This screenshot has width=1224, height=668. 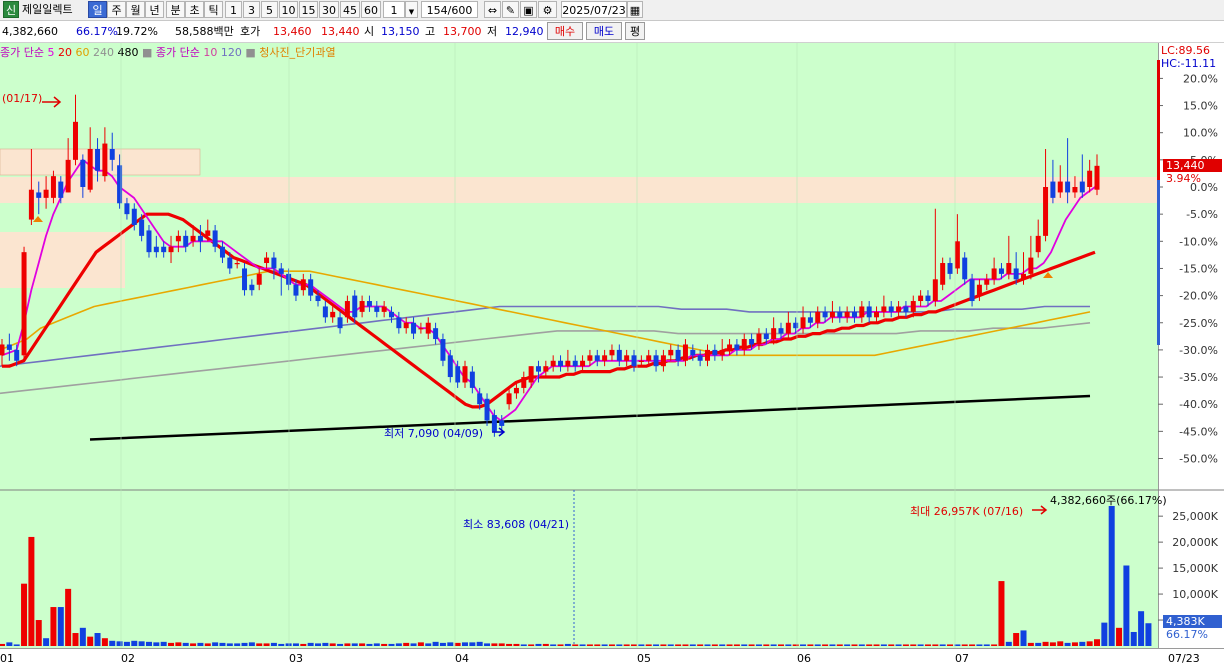 What do you see at coordinates (644, 658) in the screenshot?
I see `x-tick-05: 05` at bounding box center [644, 658].